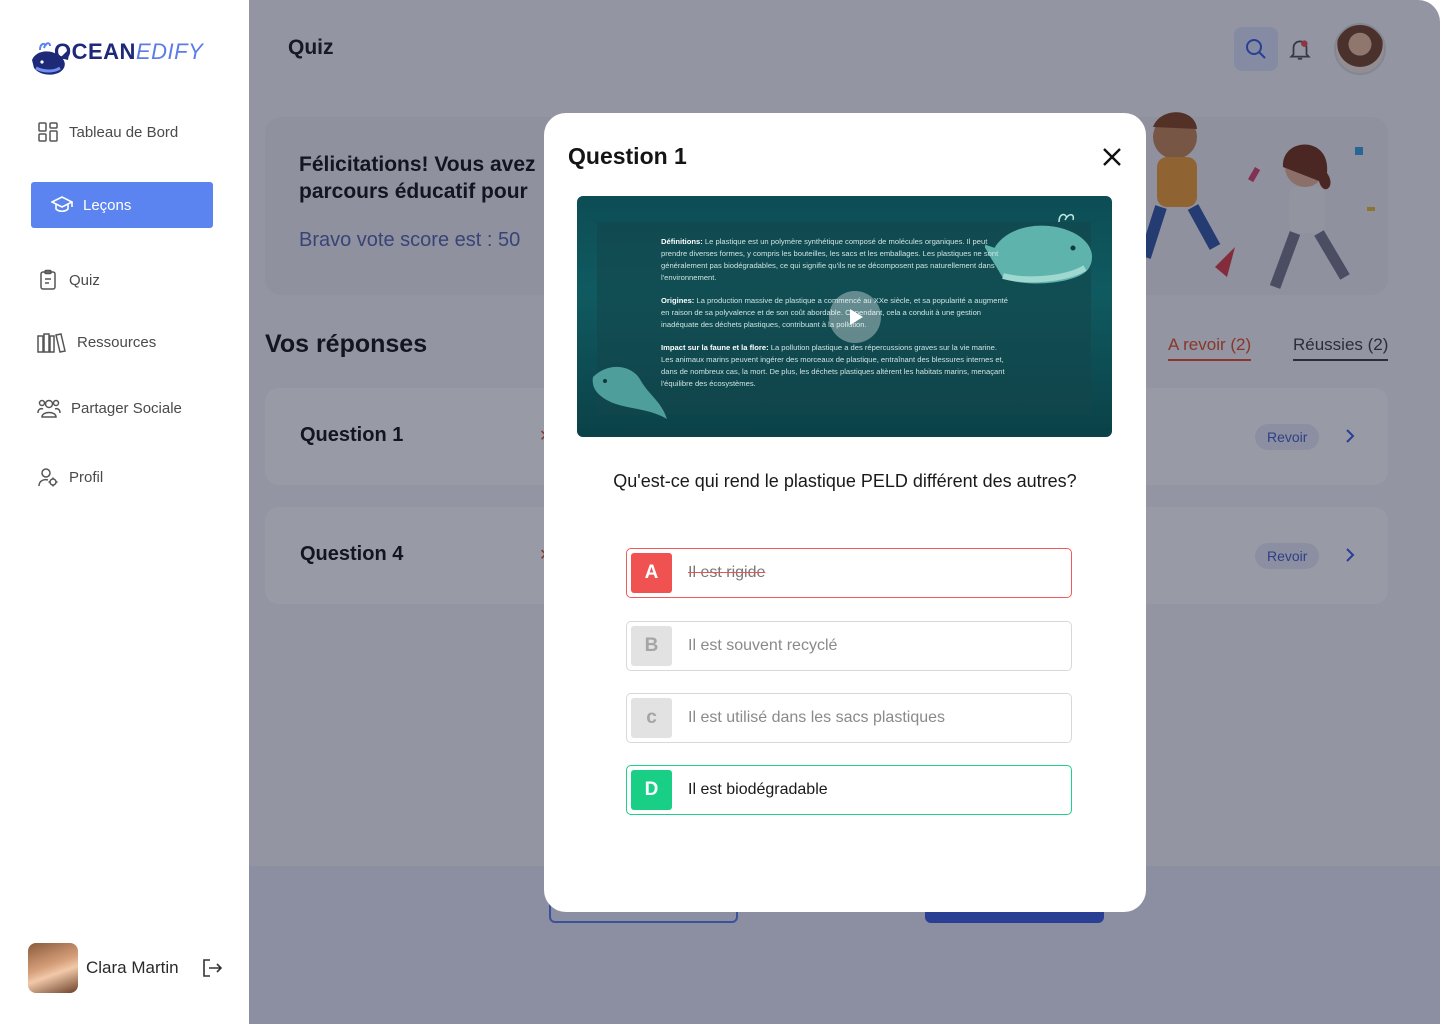 This screenshot has height=1024, width=1440. Describe the element at coordinates (48, 279) in the screenshot. I see `clipboard-icon` at that location.